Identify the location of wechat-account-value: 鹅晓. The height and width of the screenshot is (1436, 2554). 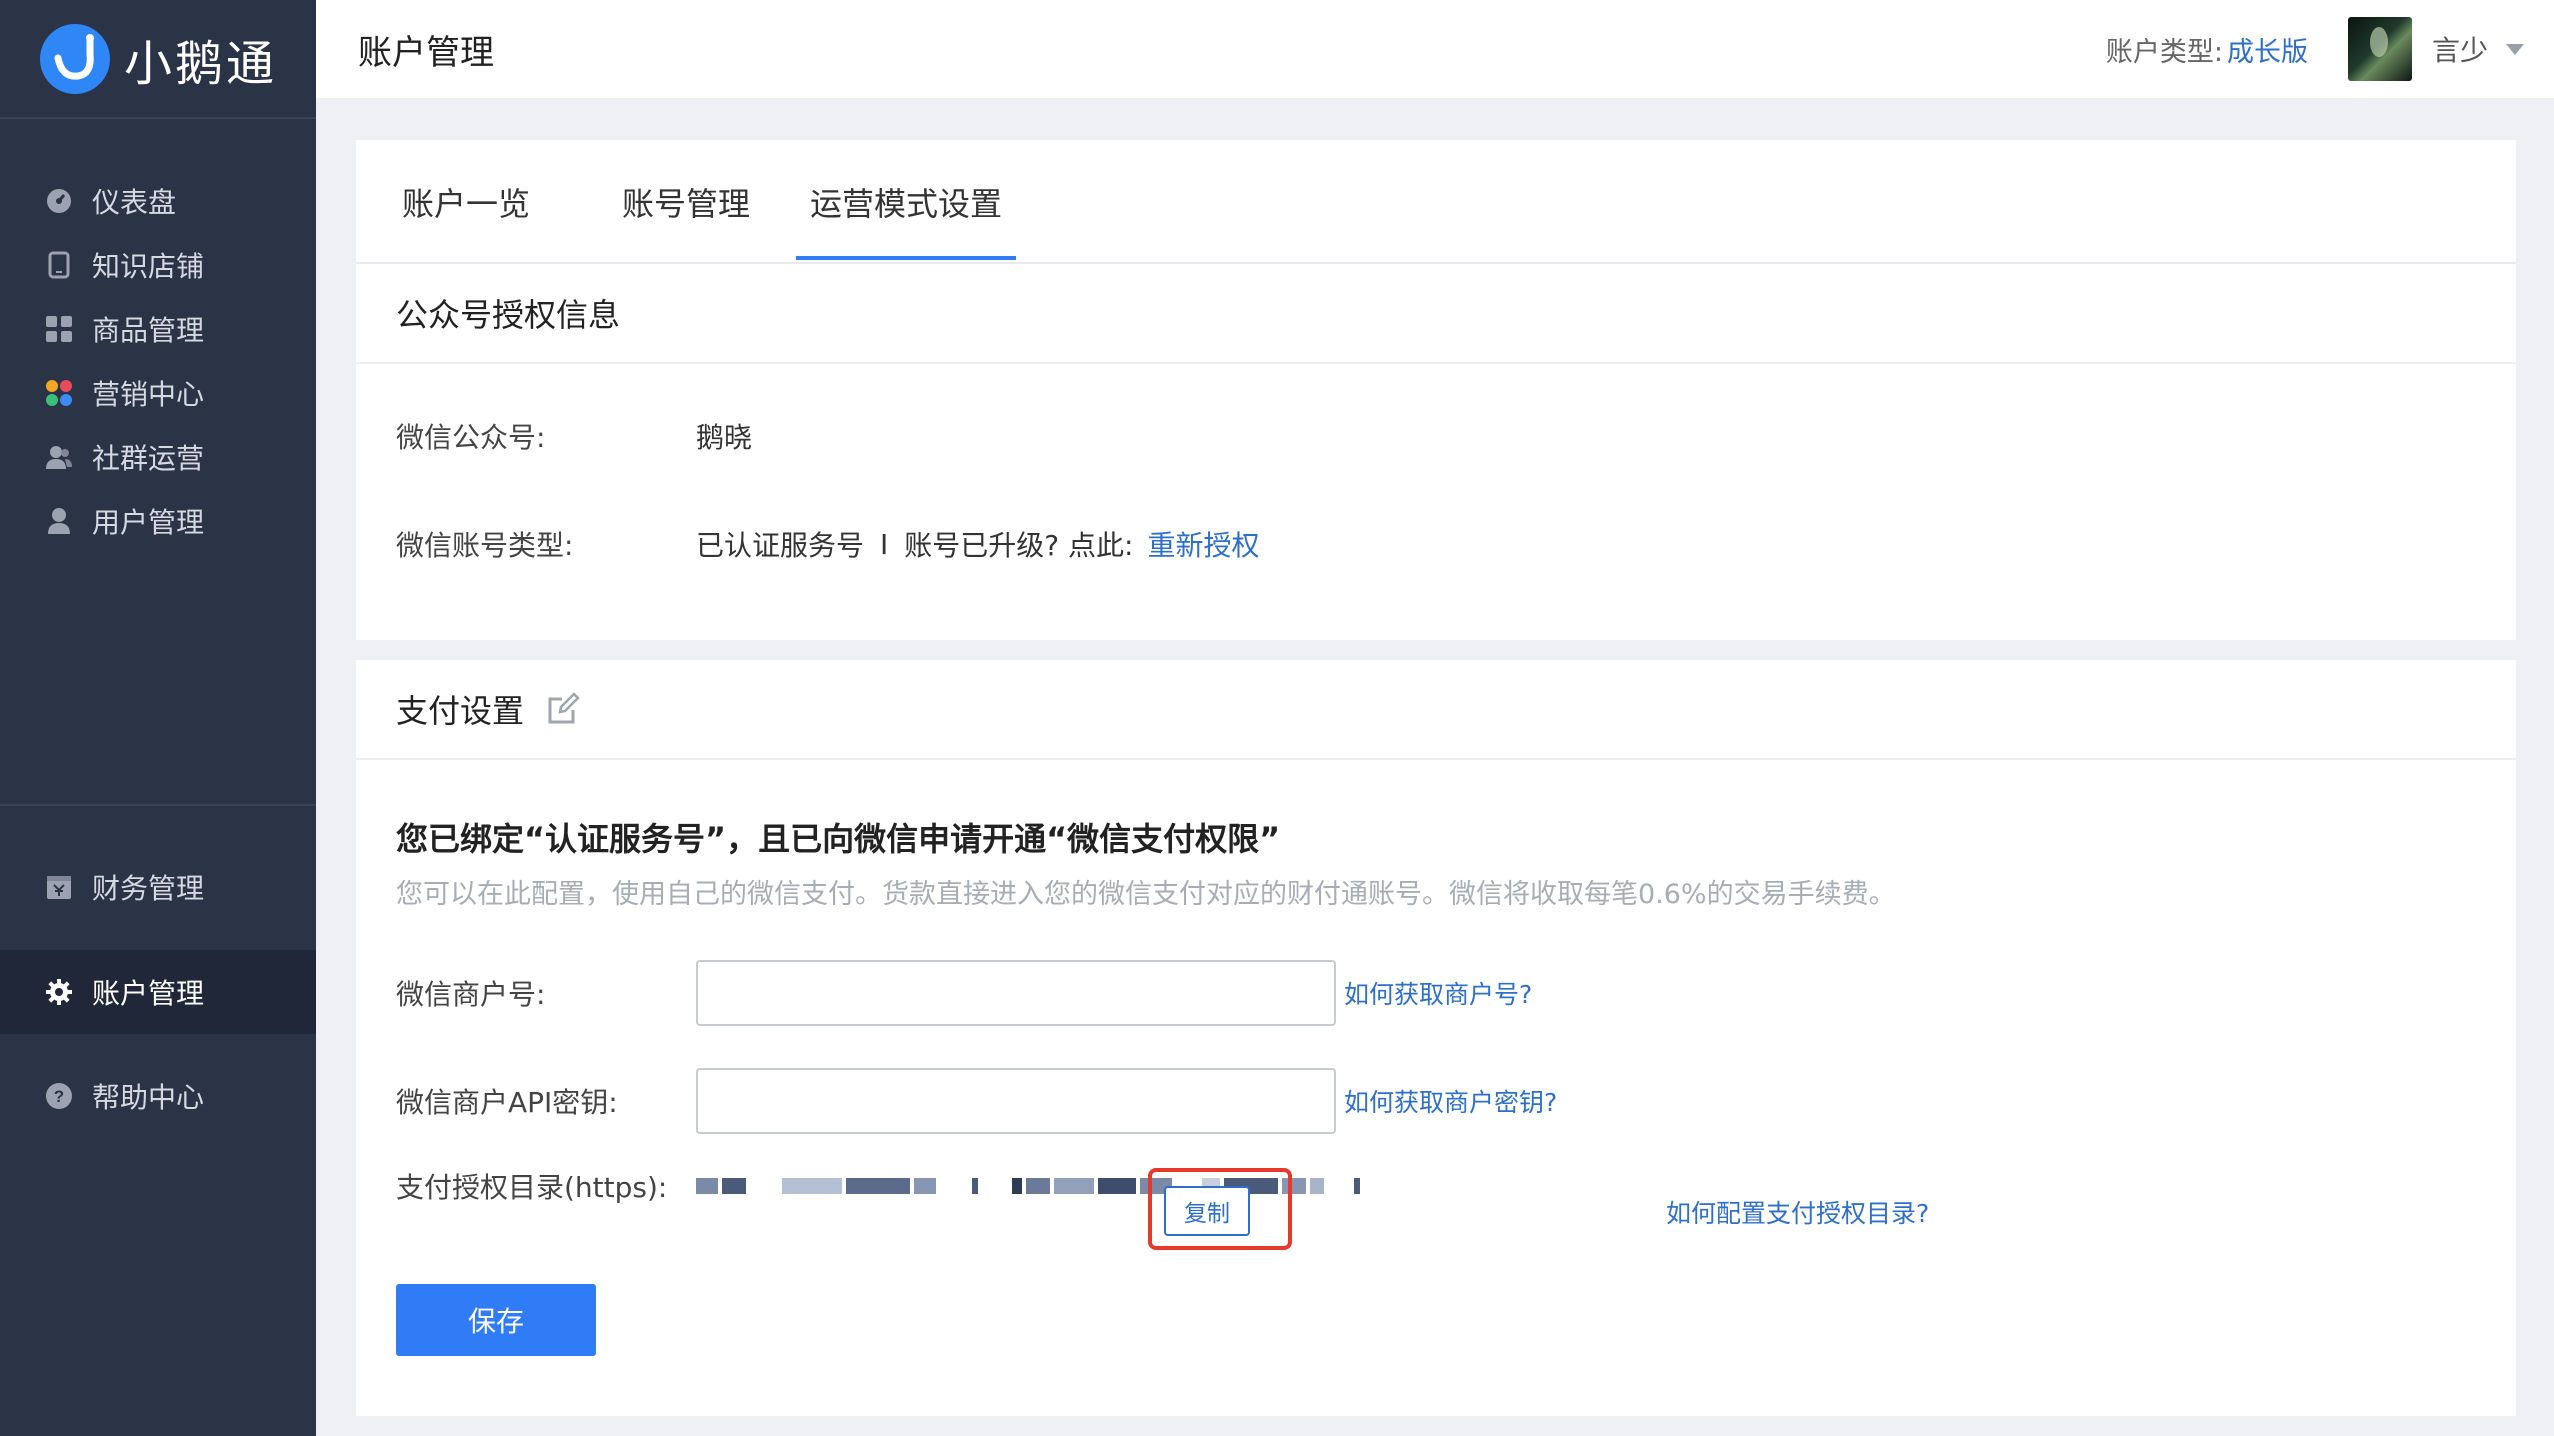
(724, 437).